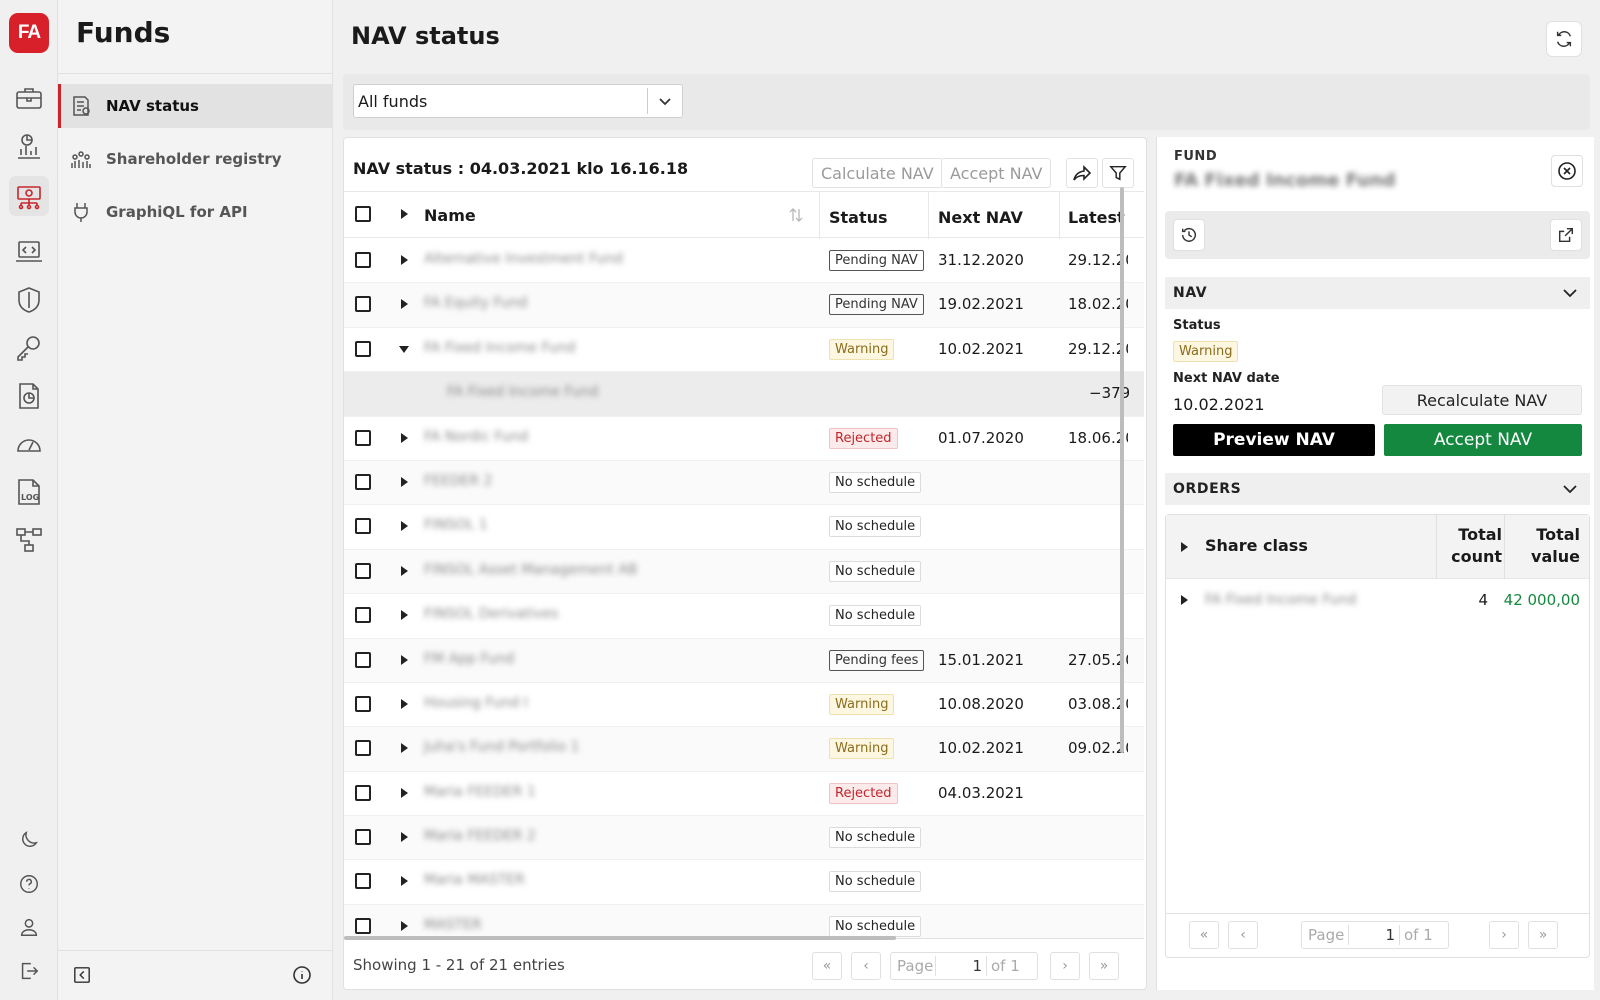  I want to click on column-header-total-count-line1: Total, so click(1470, 534).